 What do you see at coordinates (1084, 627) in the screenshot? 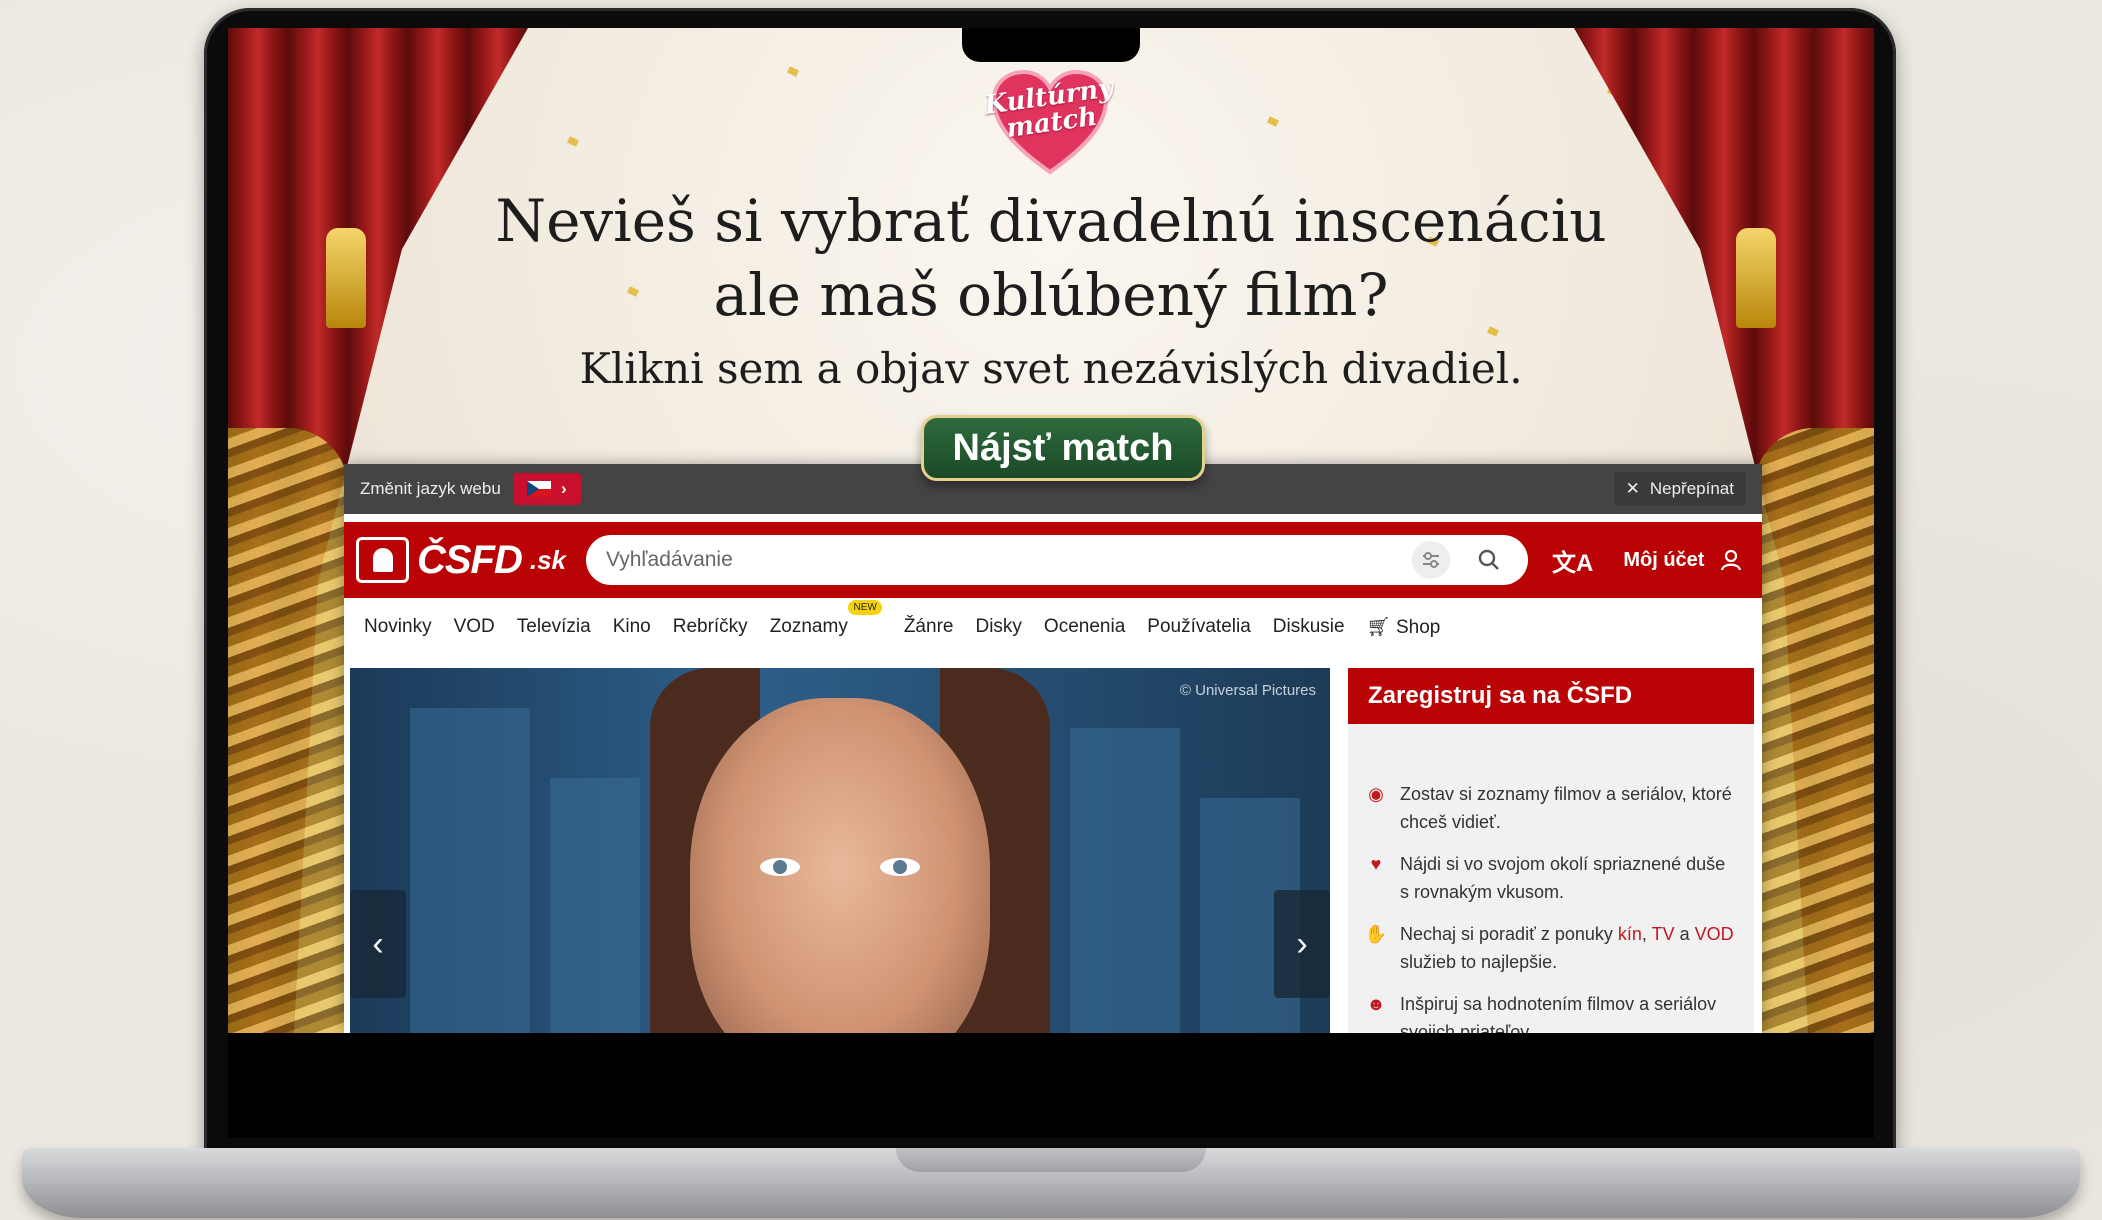
I see `nav-item-ocenenia: Ocenenia` at bounding box center [1084, 627].